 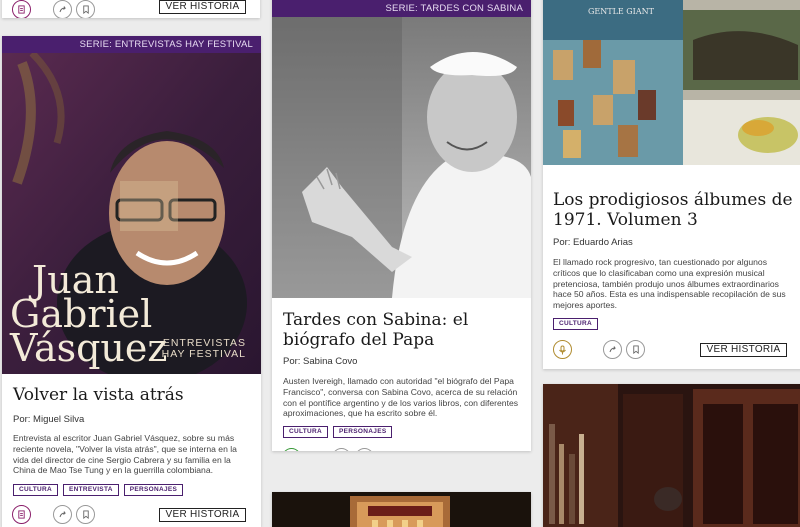 What do you see at coordinates (621, 11) in the screenshot?
I see `album-cover-text: GENTLE GIANT` at bounding box center [621, 11].